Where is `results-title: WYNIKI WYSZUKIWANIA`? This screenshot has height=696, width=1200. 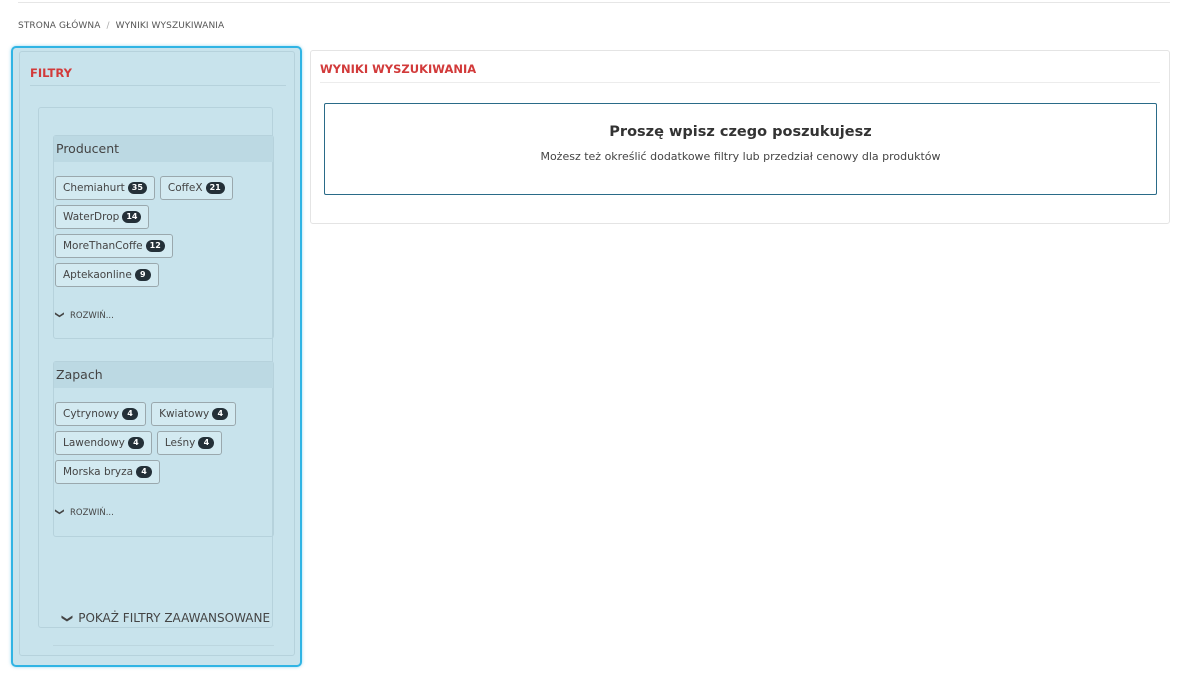 results-title: WYNIKI WYSZUKIWANIA is located at coordinates (398, 69).